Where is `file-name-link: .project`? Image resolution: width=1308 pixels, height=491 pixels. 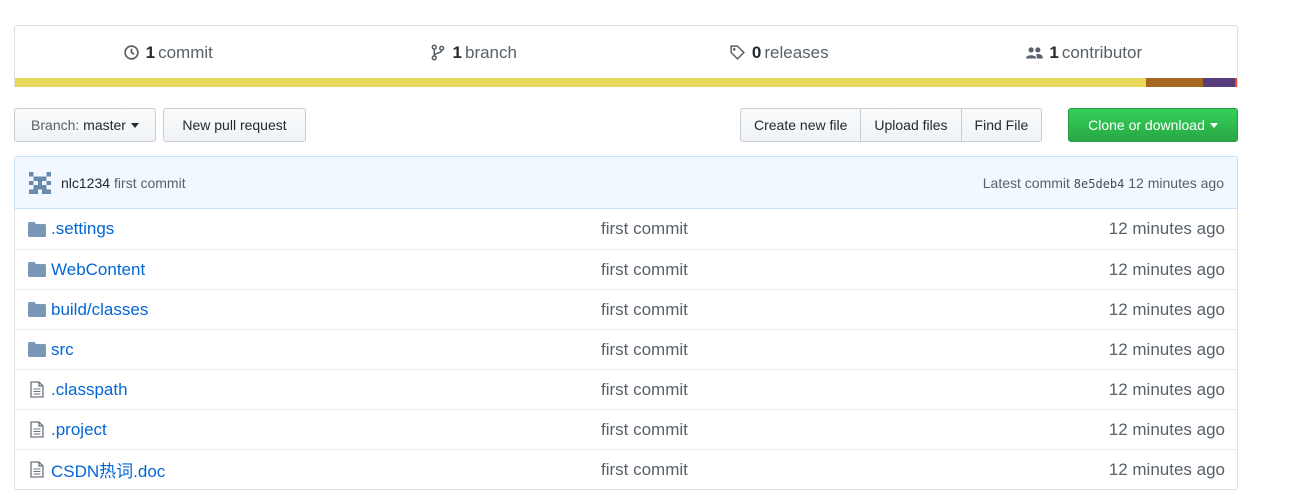
file-name-link: .project is located at coordinates (326, 430).